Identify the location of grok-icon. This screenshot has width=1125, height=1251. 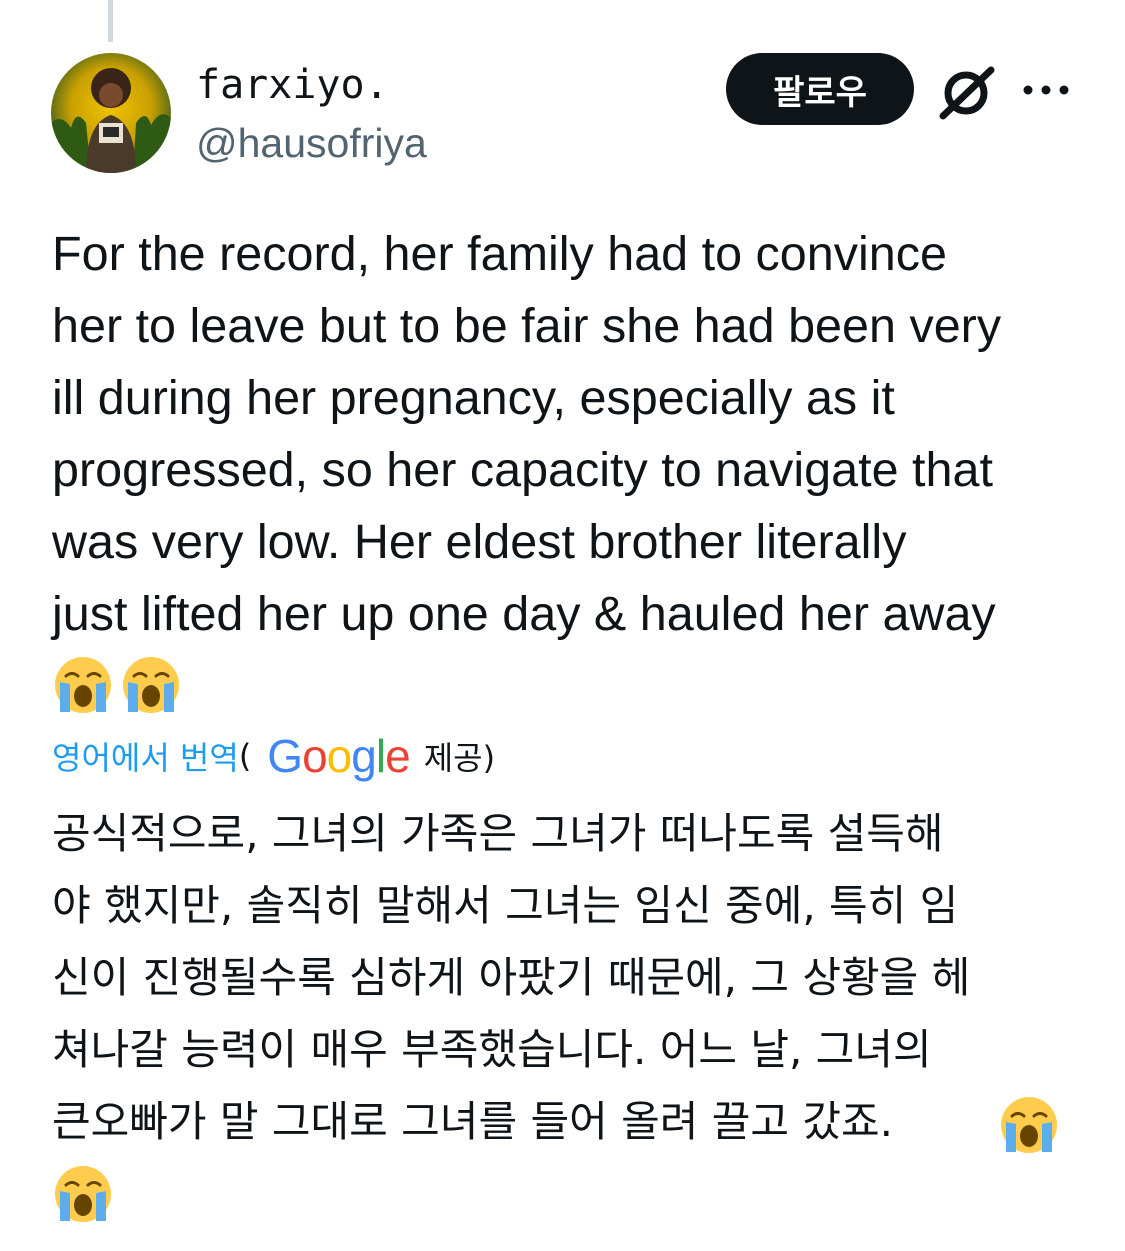
(967, 92).